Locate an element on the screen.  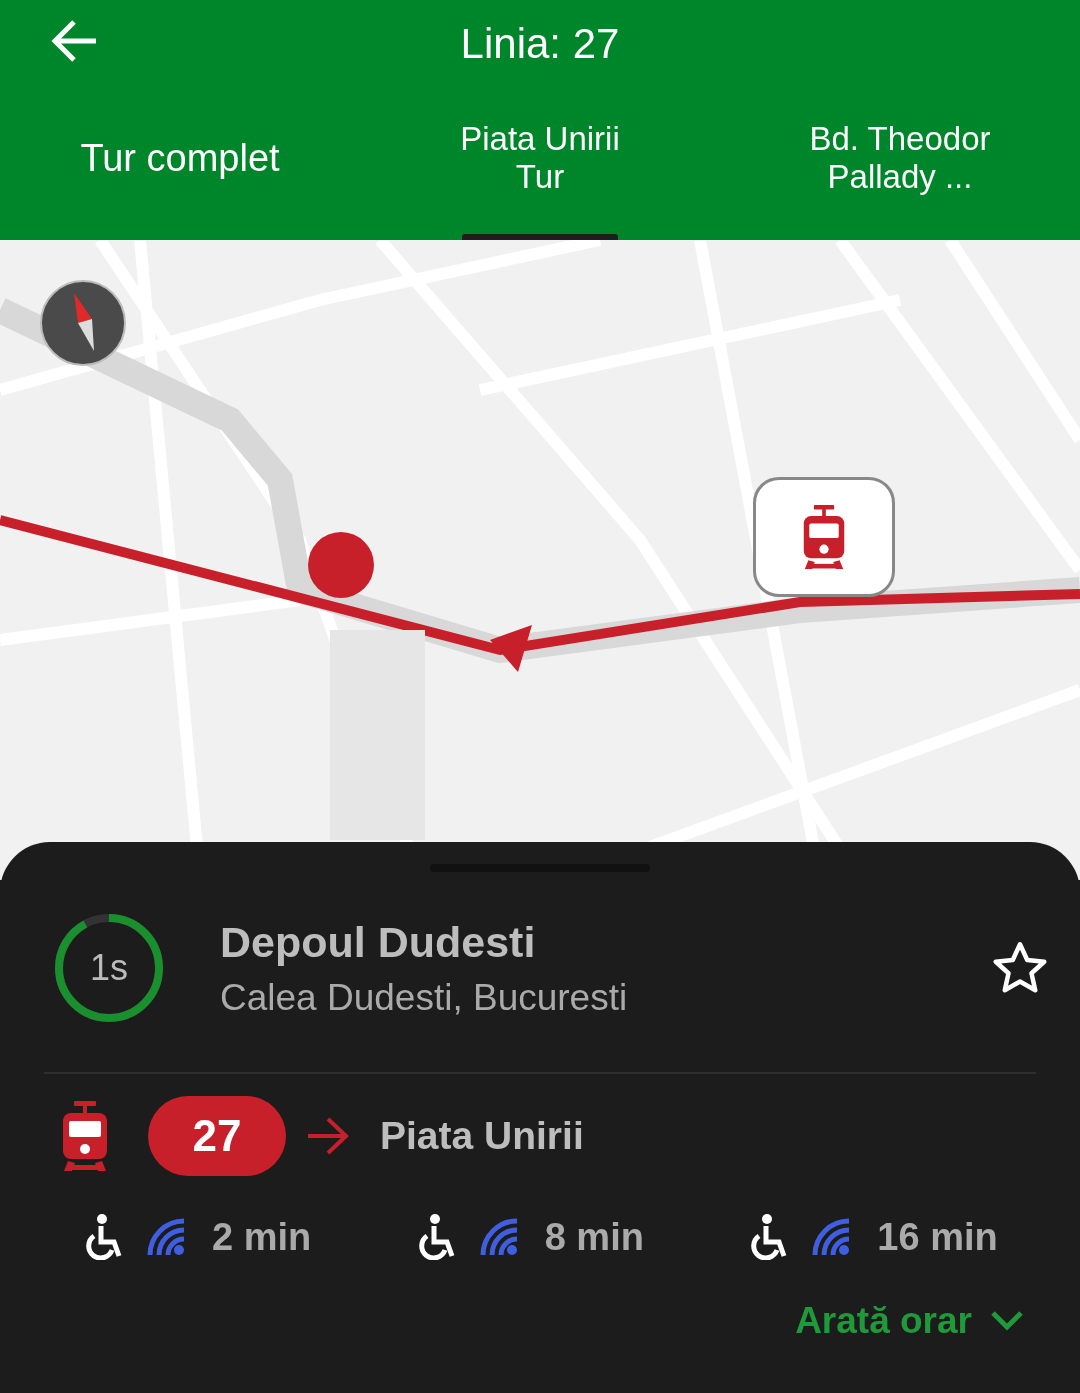
tram-marker is located at coordinates (824, 537).